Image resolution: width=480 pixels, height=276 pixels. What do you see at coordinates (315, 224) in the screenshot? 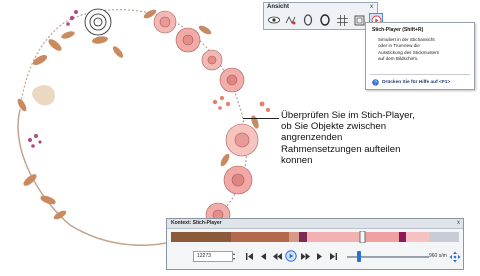
I see `stitch-player-title: Kontext: Stich-Player` at bounding box center [315, 224].